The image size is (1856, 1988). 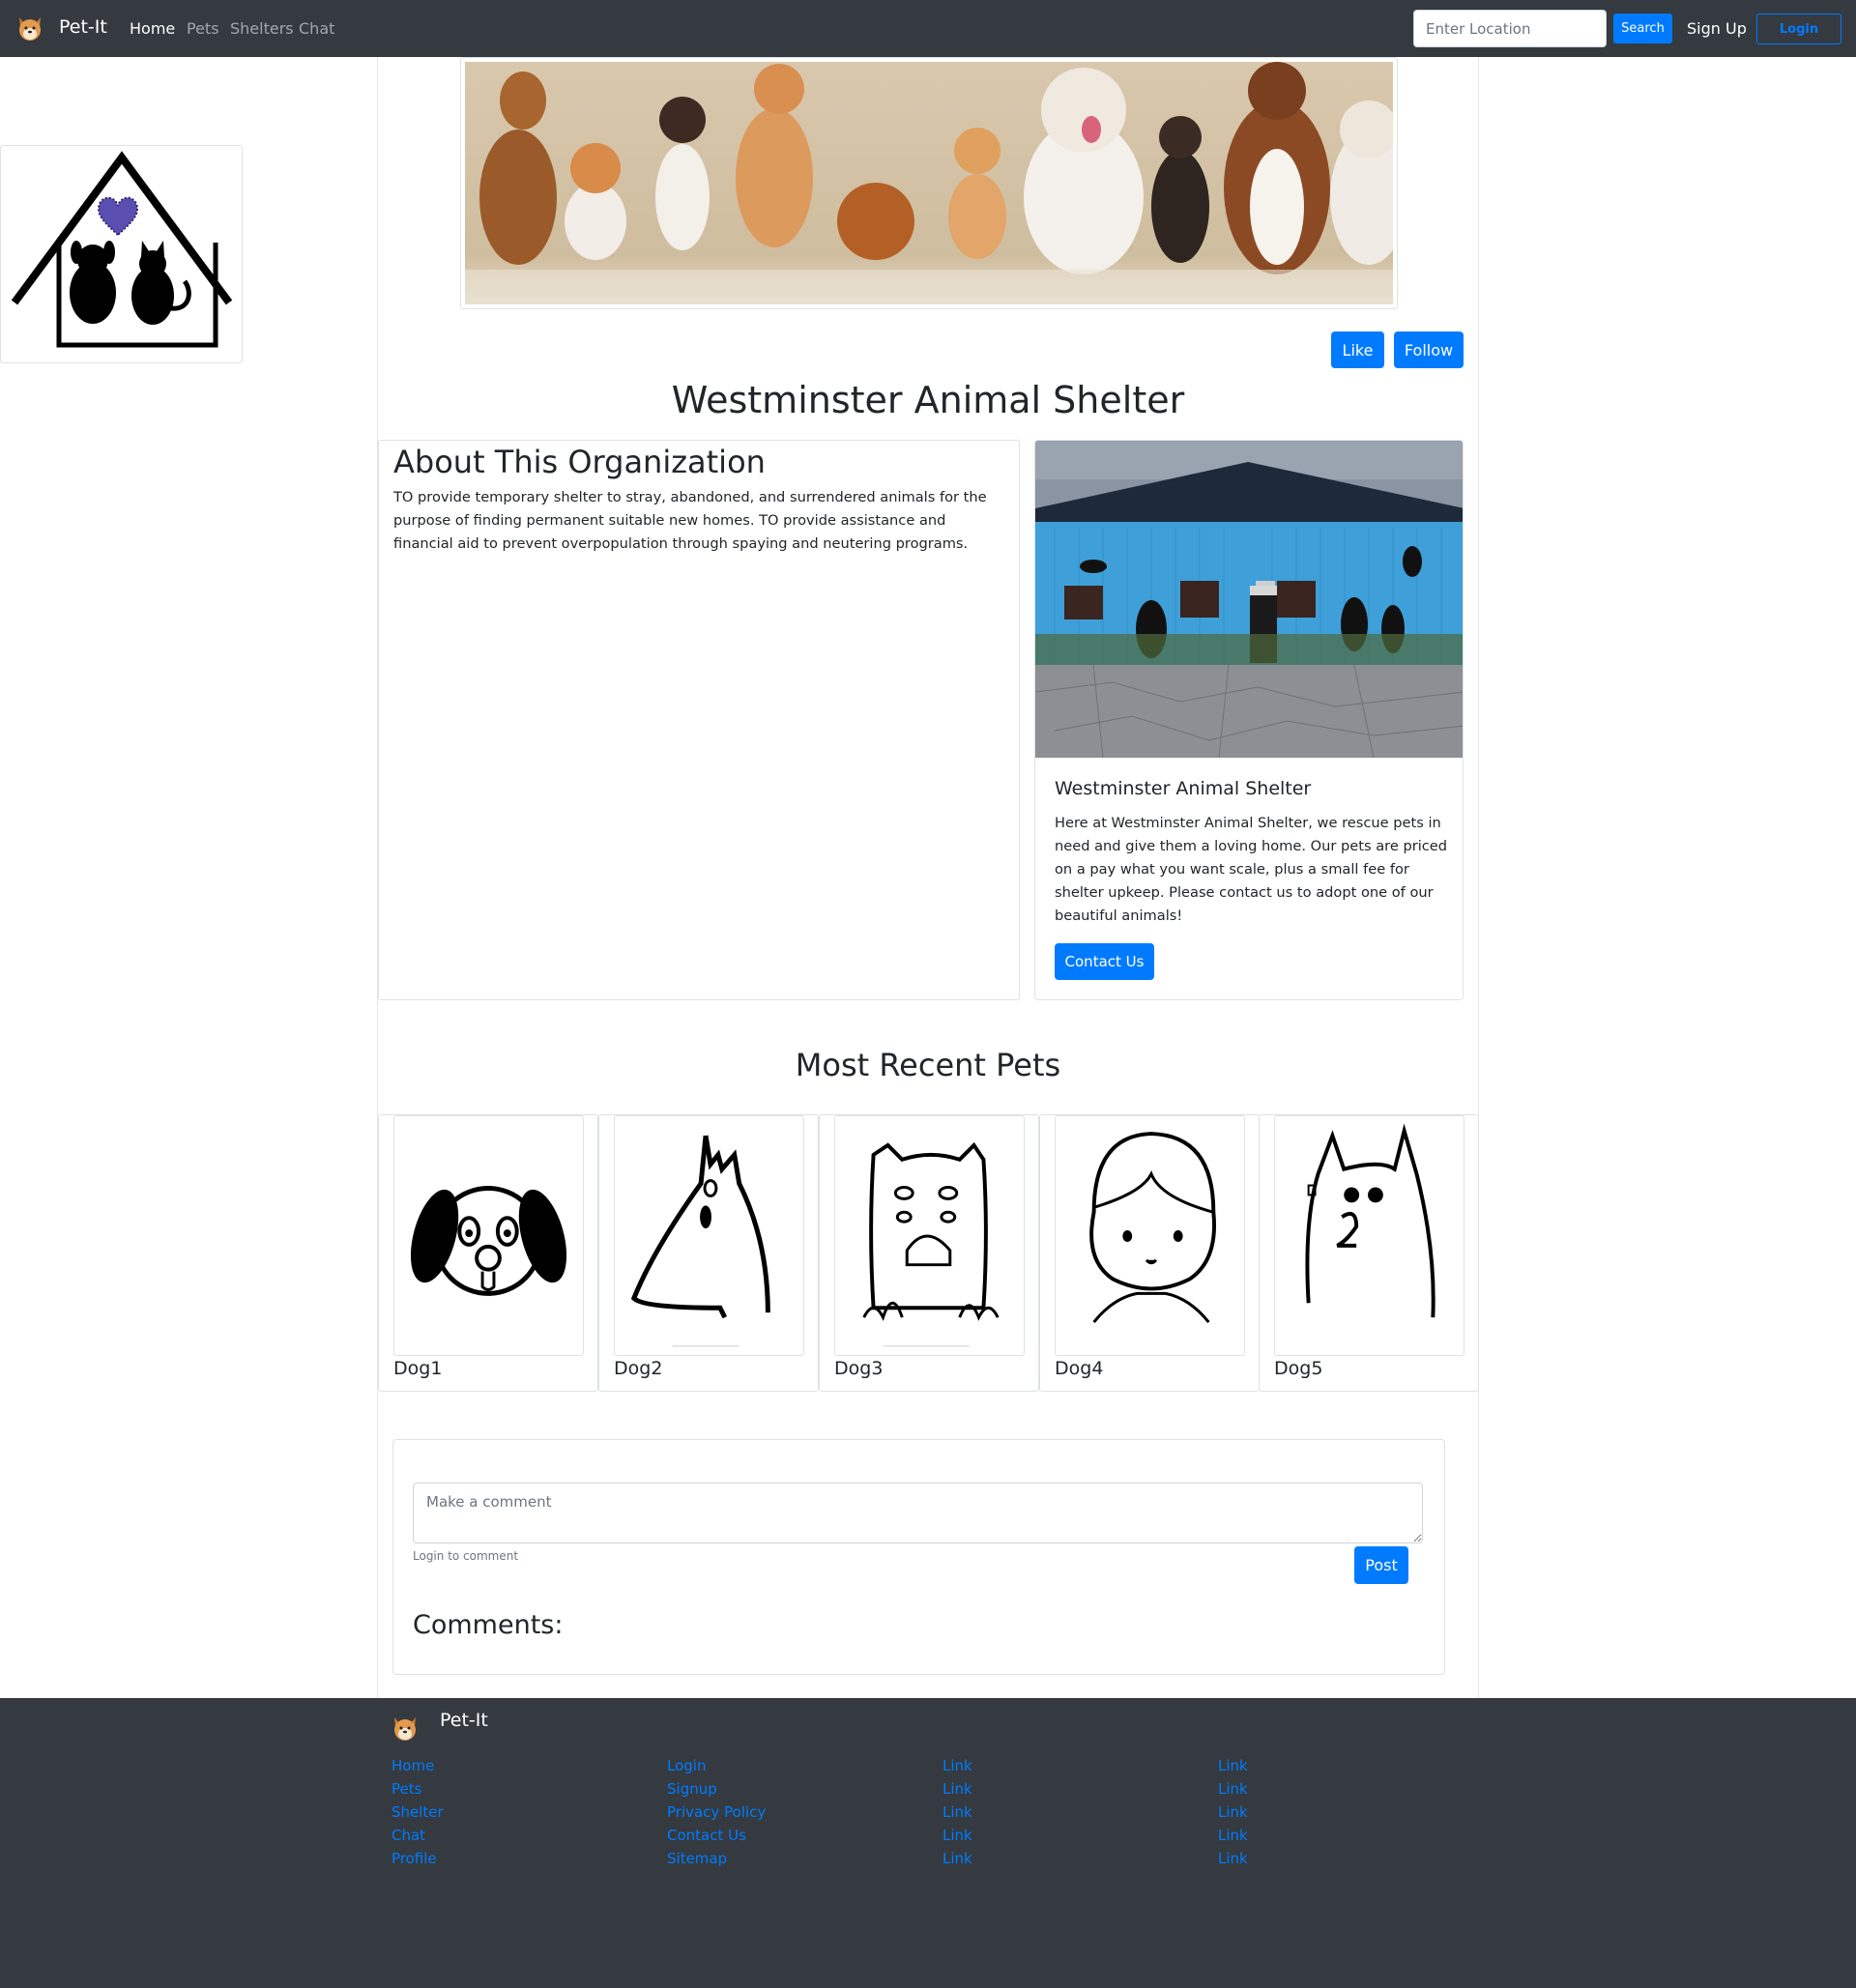 I want to click on pet-card: Dog4, so click(x=1149, y=1253).